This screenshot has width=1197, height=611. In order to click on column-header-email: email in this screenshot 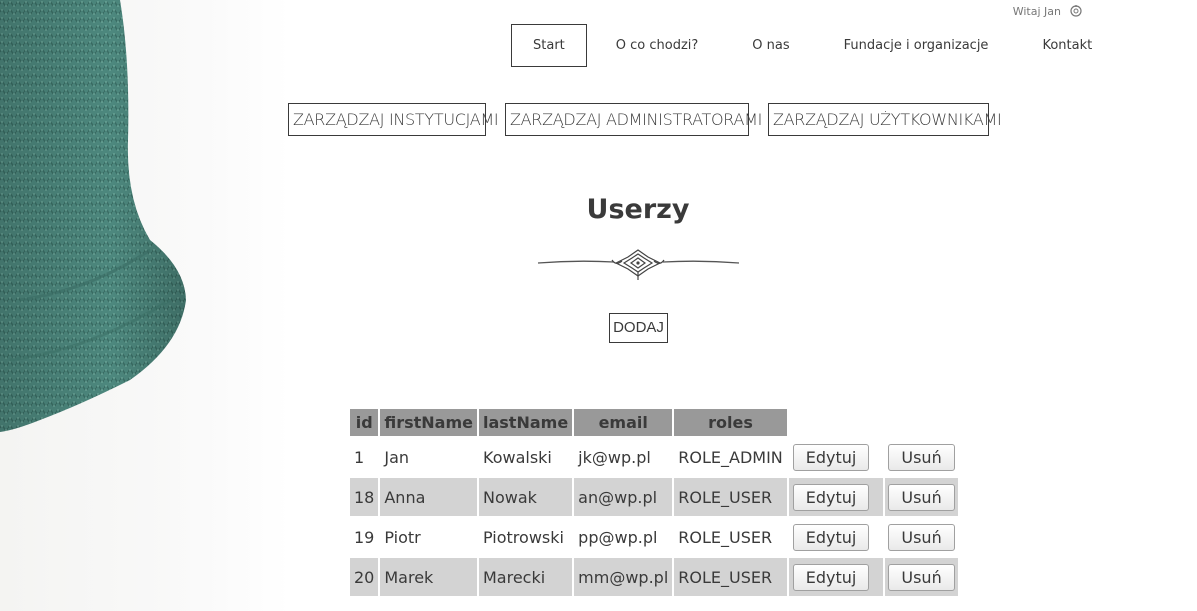, I will do `click(623, 422)`.